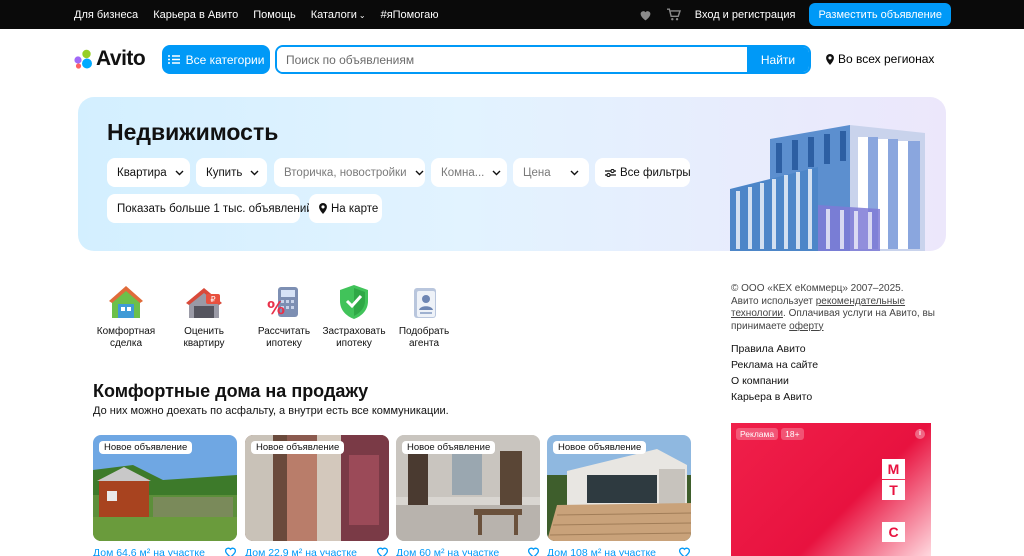 Image resolution: width=1024 pixels, height=556 pixels. I want to click on top-link-business: Для бизнеса, so click(106, 15).